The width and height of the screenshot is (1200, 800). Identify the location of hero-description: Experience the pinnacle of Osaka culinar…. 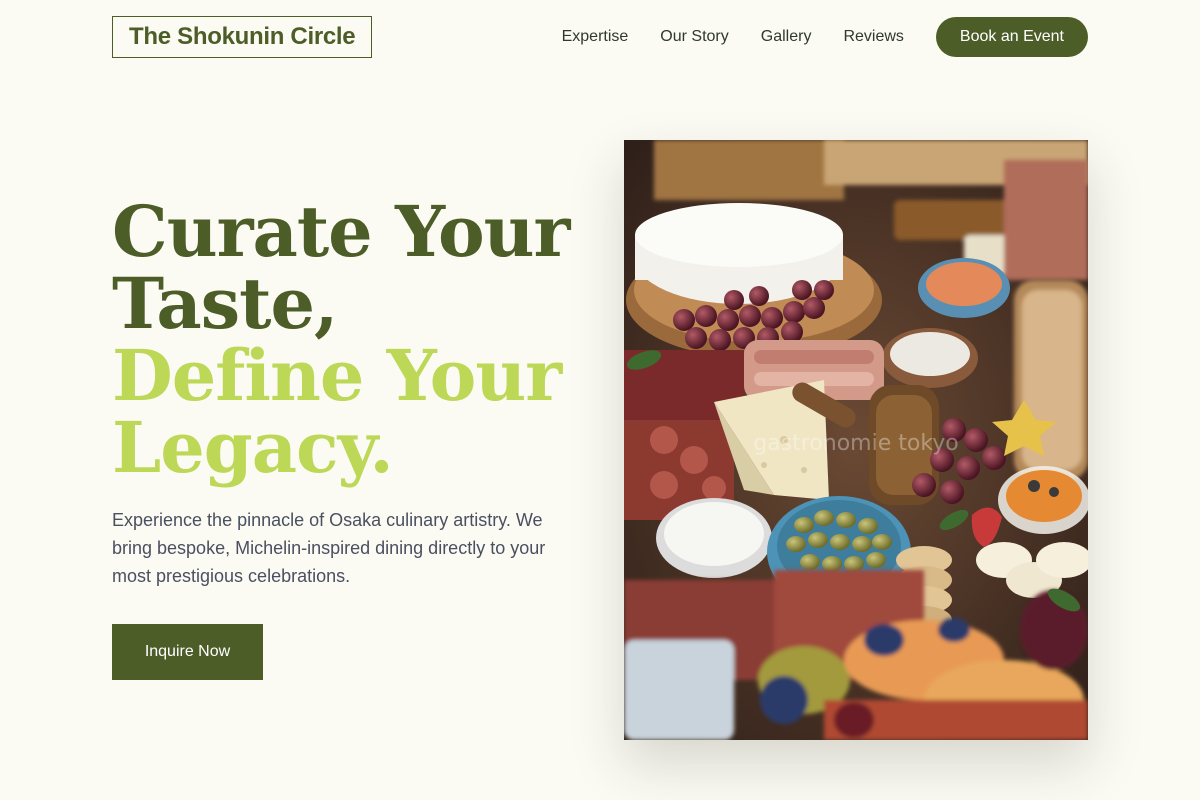
(329, 548).